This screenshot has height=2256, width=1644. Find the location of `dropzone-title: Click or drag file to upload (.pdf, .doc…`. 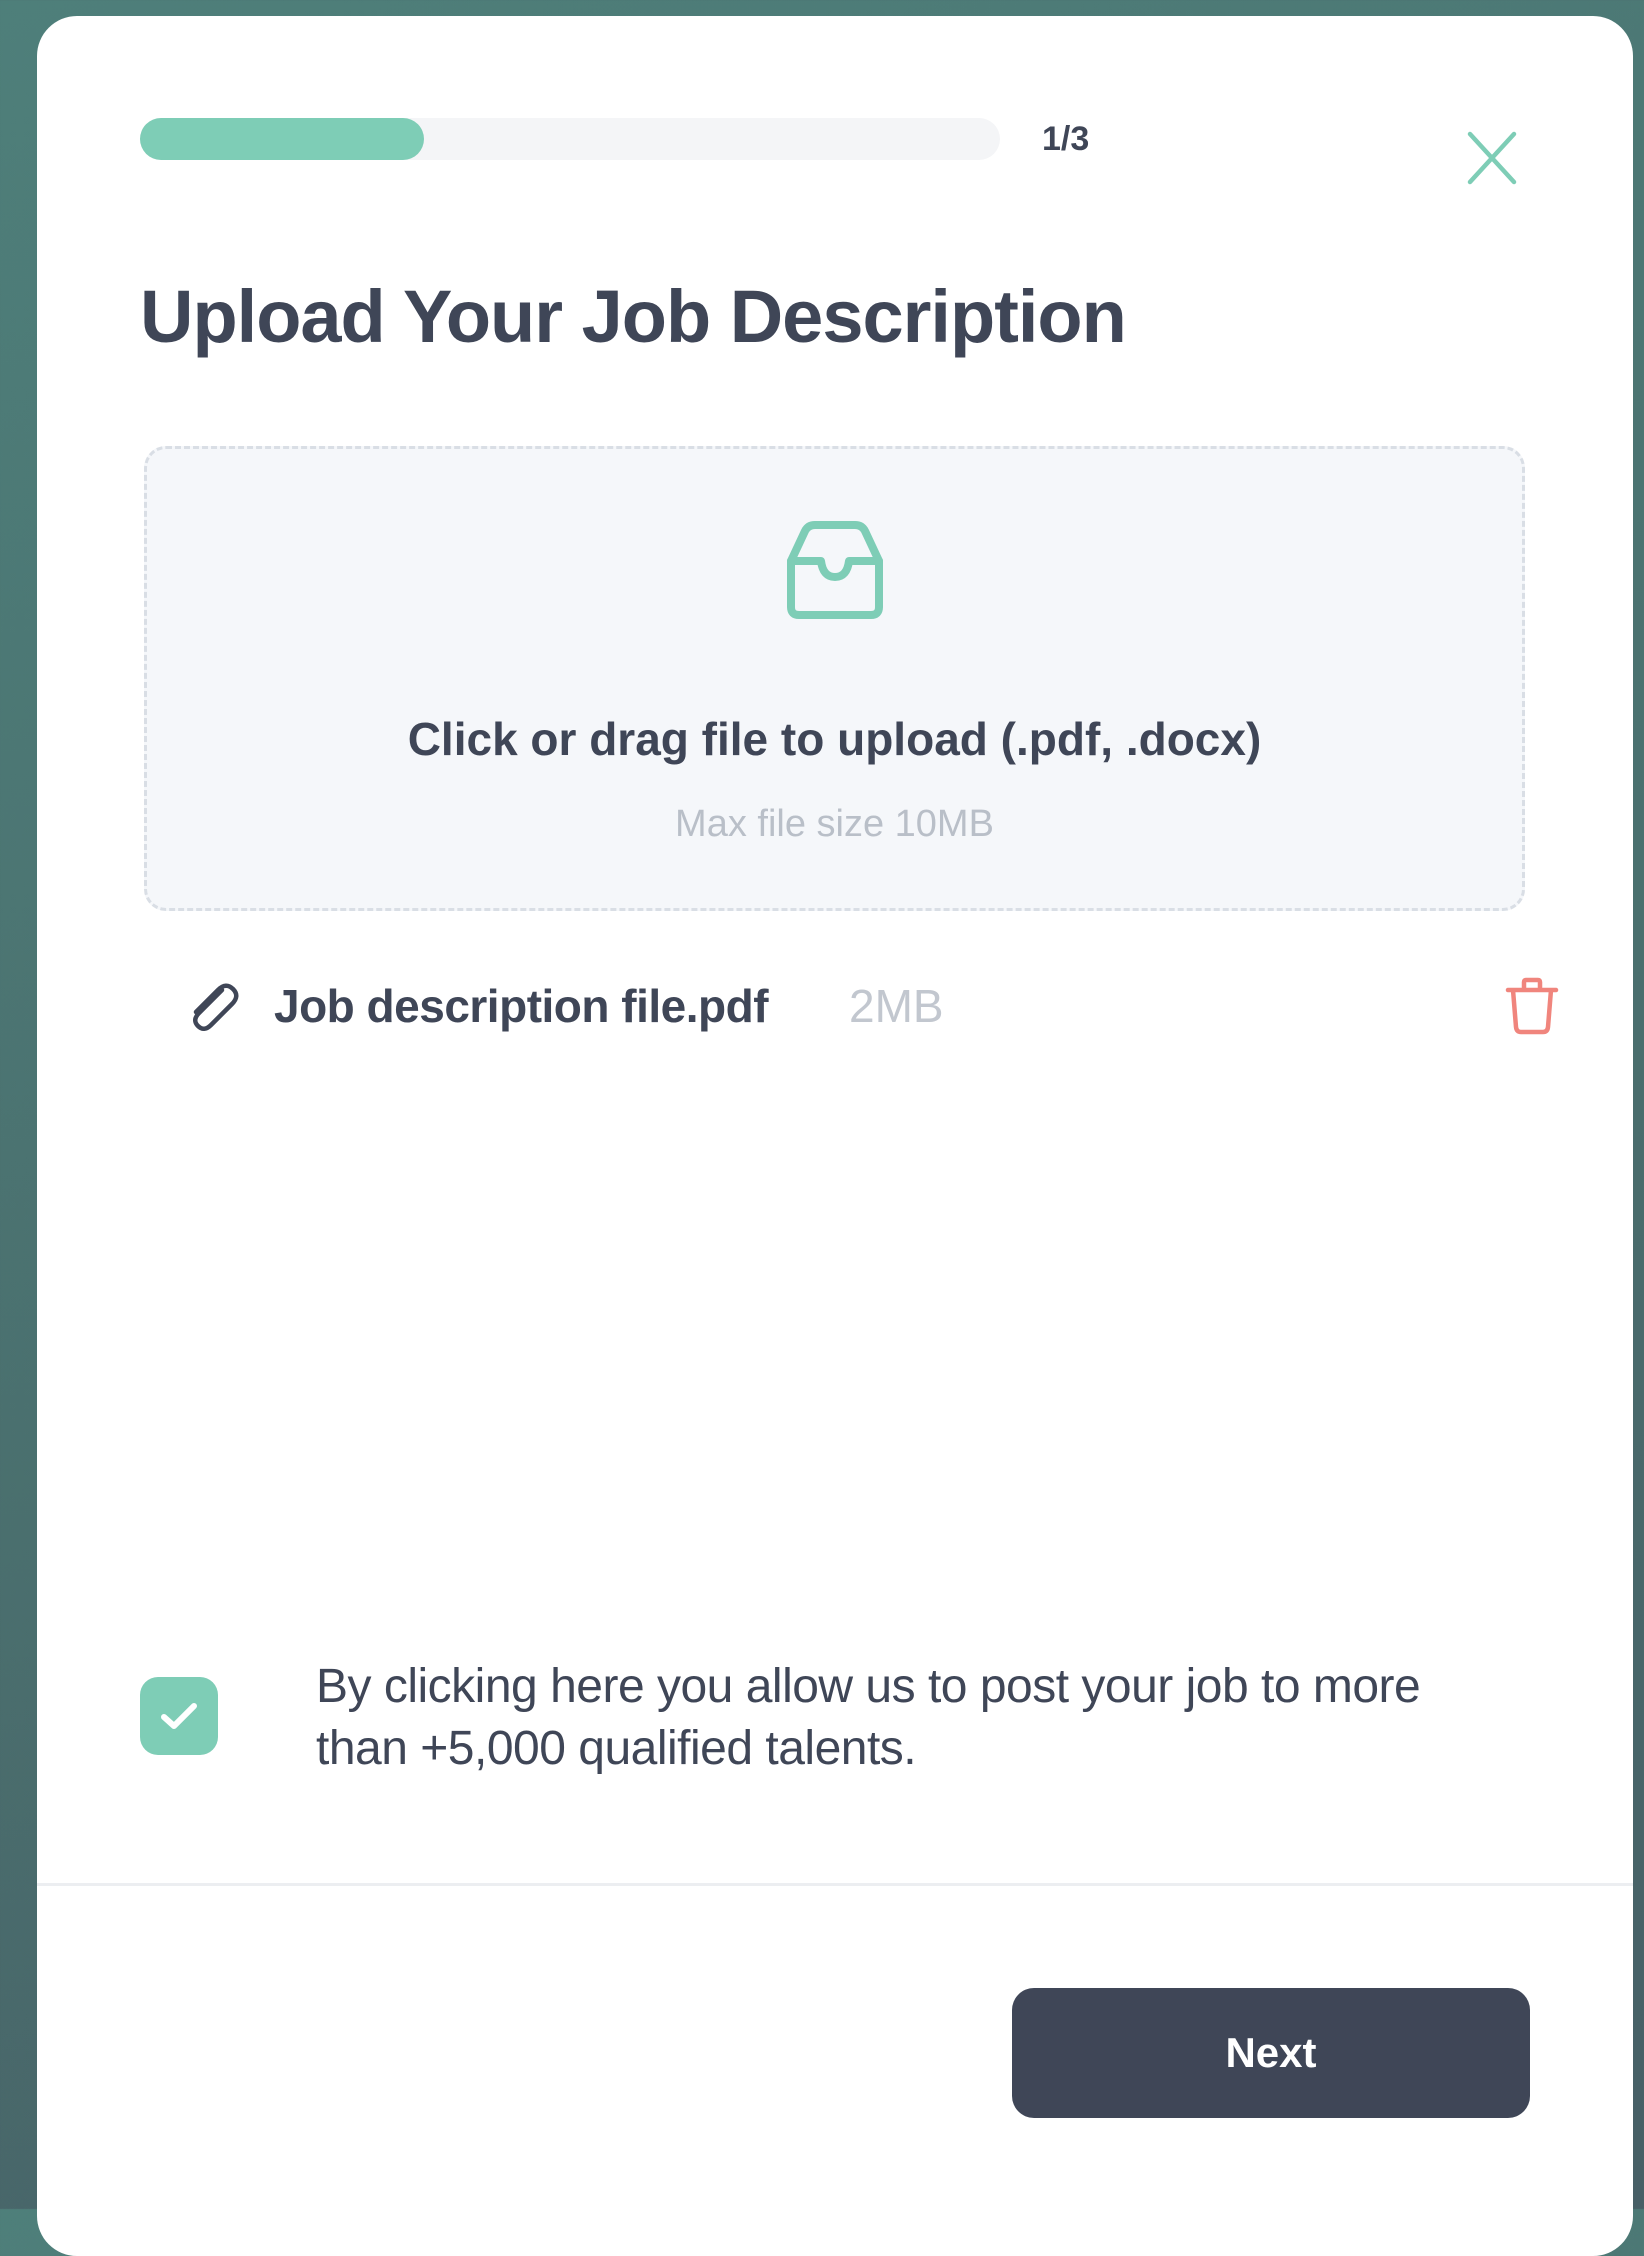

dropzone-title: Click or drag file to upload (.pdf, .doc… is located at coordinates (834, 739).